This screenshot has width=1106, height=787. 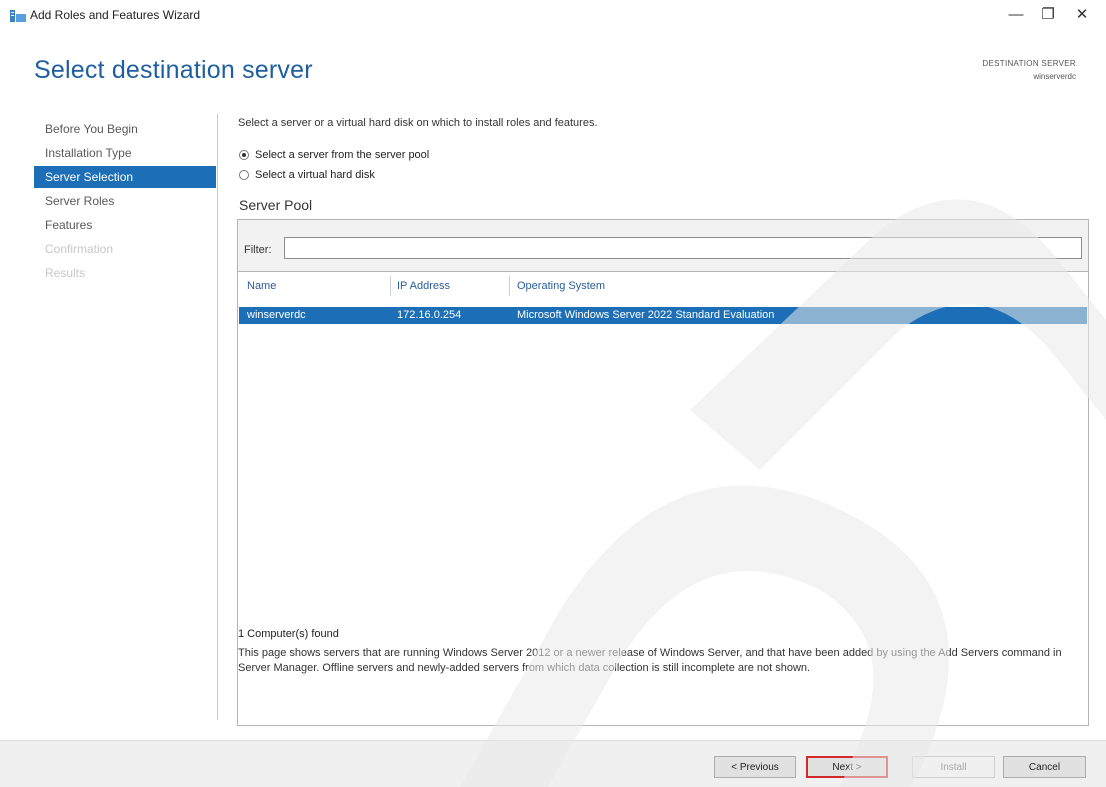 What do you see at coordinates (1048, 15) in the screenshot?
I see `maximize-icon: ❐` at bounding box center [1048, 15].